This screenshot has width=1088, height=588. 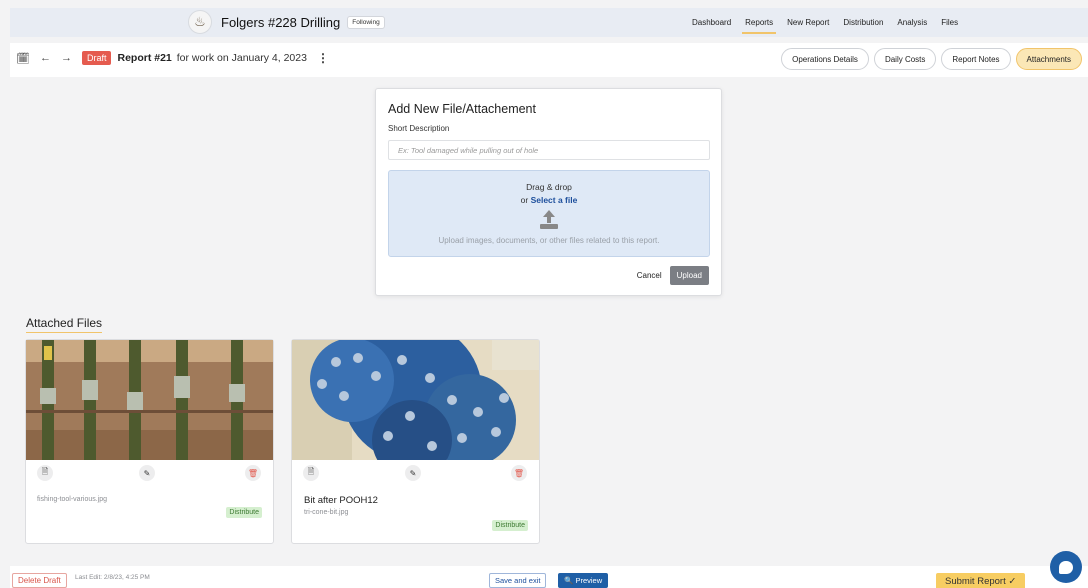 What do you see at coordinates (1012, 581) in the screenshot?
I see `check-circle-icon: ✓` at bounding box center [1012, 581].